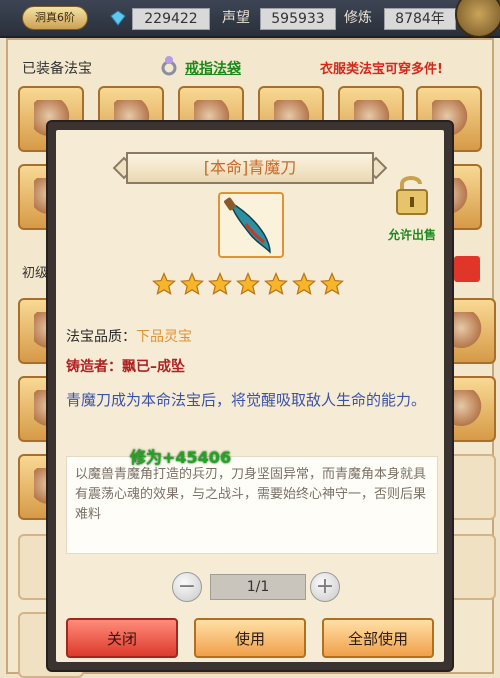 This screenshot has height=678, width=500. I want to click on prestige-value: 595933, so click(298, 19).